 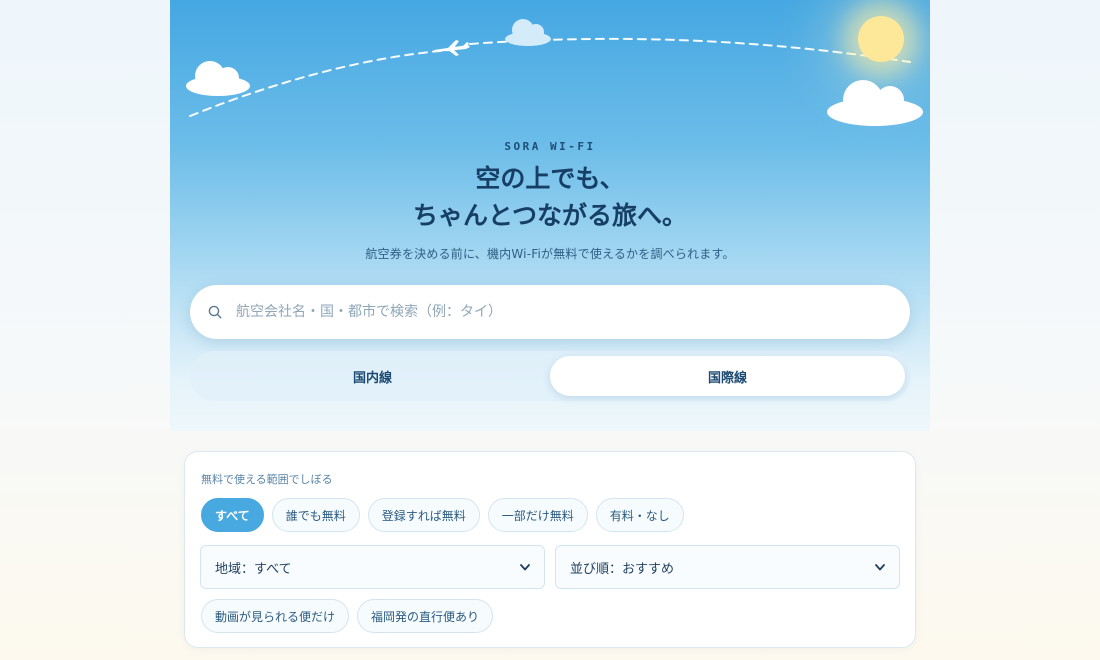 What do you see at coordinates (550, 146) in the screenshot?
I see `brand-label: SORA WI-FI` at bounding box center [550, 146].